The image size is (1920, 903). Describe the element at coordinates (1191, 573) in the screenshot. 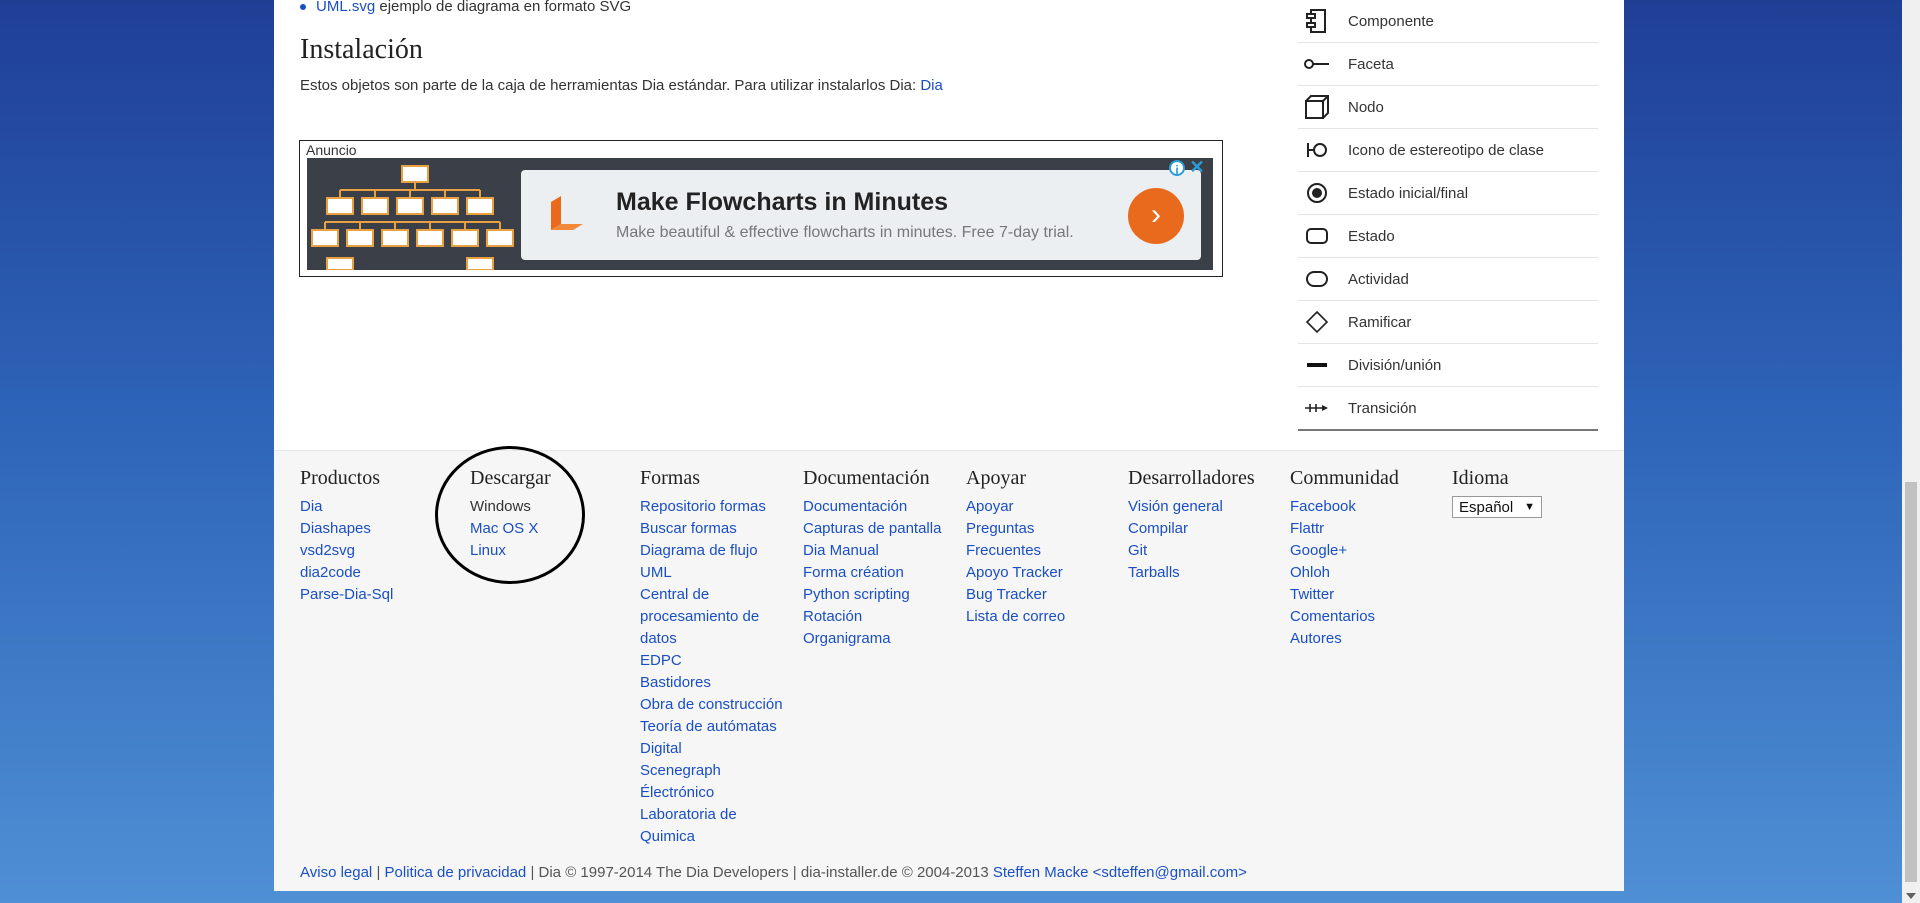

I see `footer-link: Tarballs` at that location.